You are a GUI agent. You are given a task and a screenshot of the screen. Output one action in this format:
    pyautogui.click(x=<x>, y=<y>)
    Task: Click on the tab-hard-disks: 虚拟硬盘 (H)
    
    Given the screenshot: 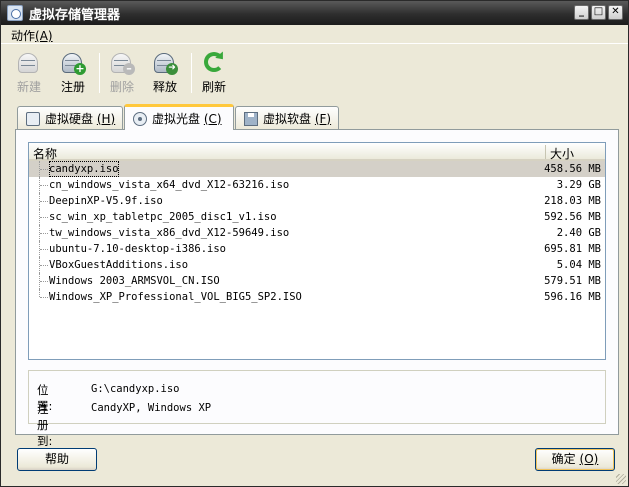 What is the action you would take?
    pyautogui.click(x=70, y=118)
    